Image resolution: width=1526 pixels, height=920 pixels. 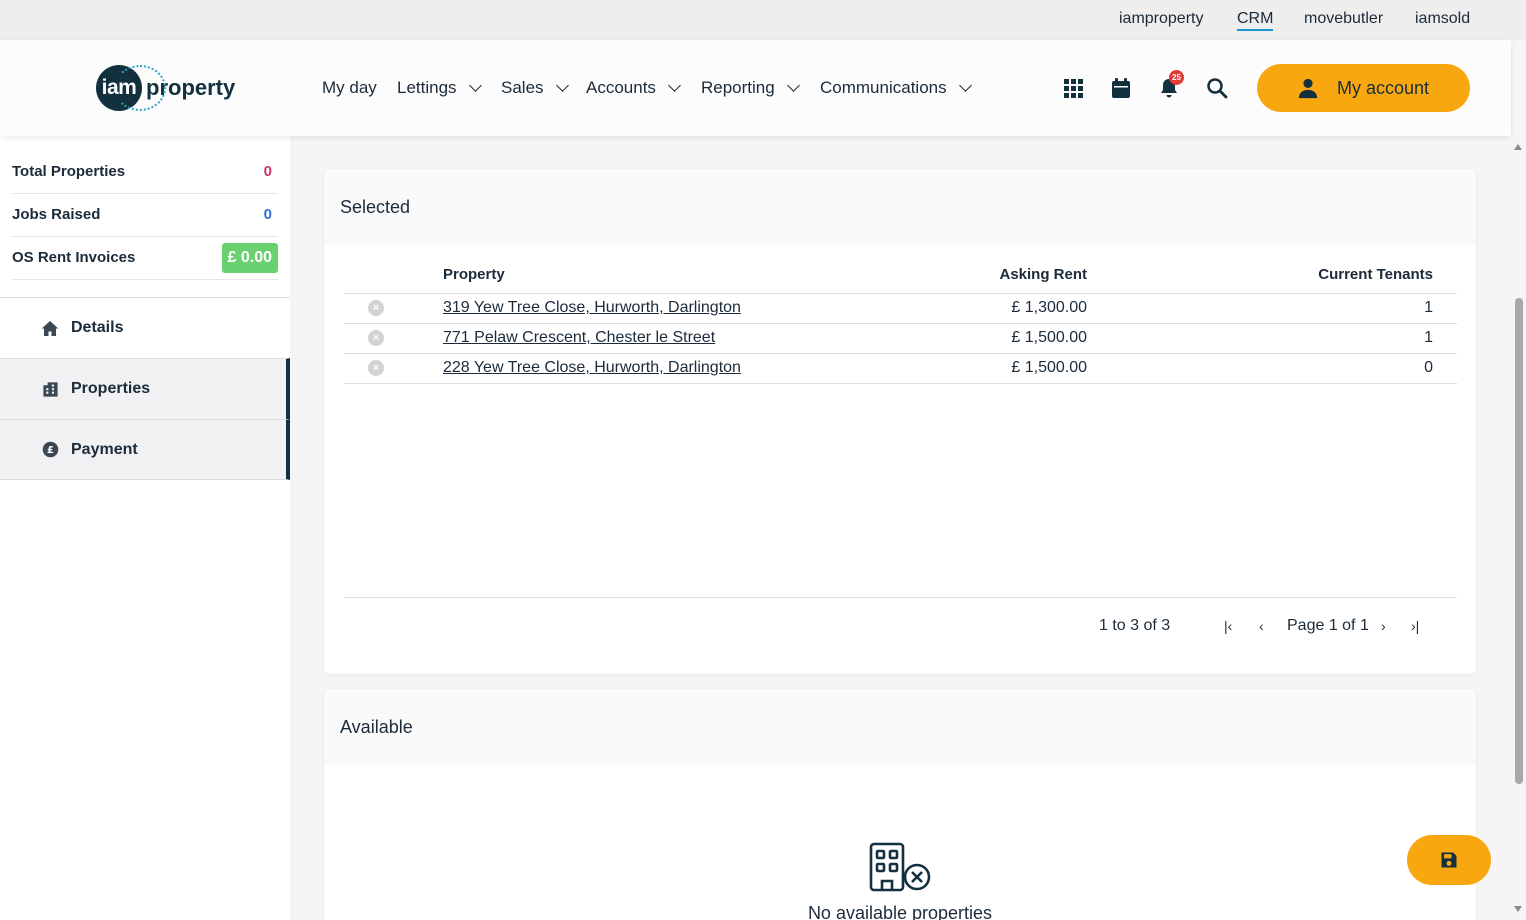 What do you see at coordinates (900, 207) in the screenshot?
I see `selected-card-title: Selected` at bounding box center [900, 207].